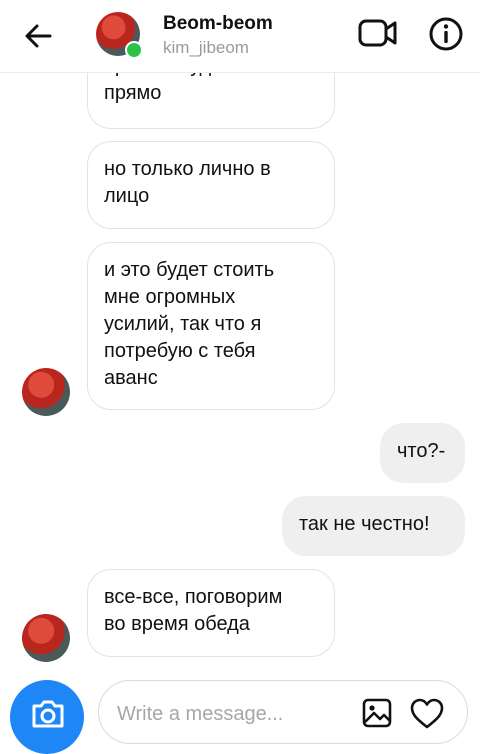 The image size is (480, 754). Describe the element at coordinates (206, 47) in the screenshot. I see `chat-username: kim_jibeom` at that location.